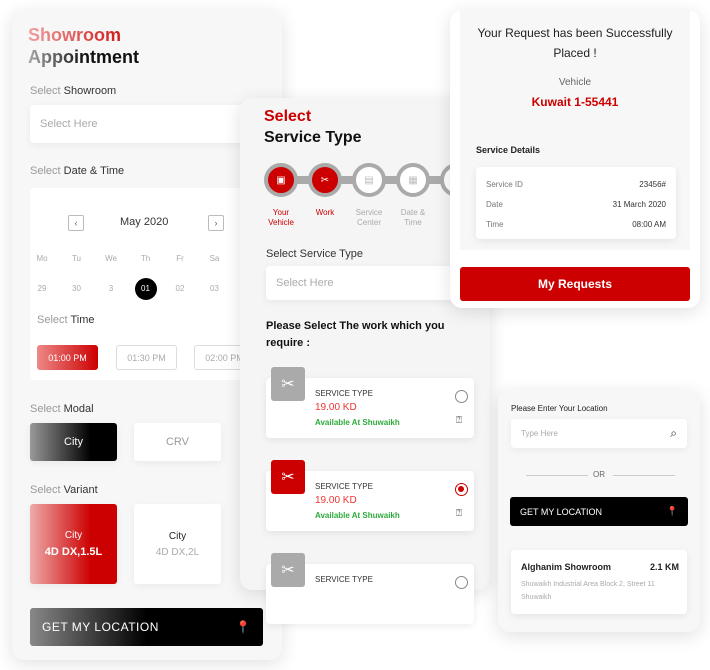 This screenshot has height=670, width=710. What do you see at coordinates (180, 258) in the screenshot?
I see `weekday-label: Fr` at bounding box center [180, 258].